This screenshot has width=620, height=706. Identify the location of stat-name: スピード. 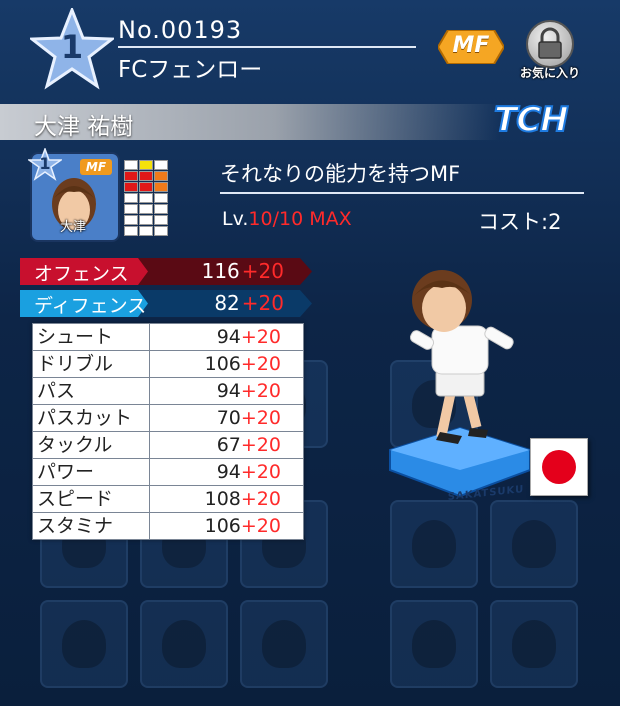
(91, 499).